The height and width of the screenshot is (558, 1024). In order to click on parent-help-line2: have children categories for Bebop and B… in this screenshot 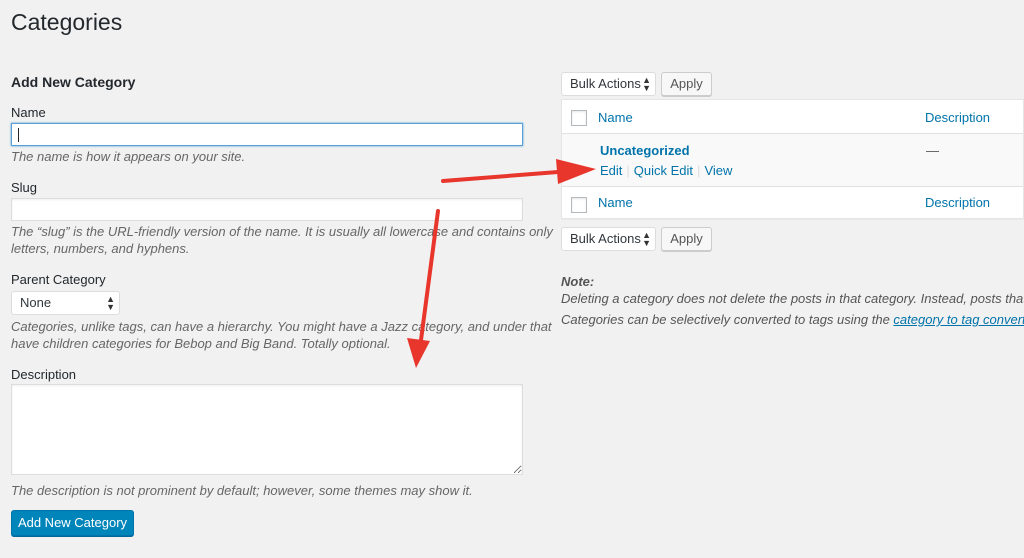, I will do `click(201, 343)`.